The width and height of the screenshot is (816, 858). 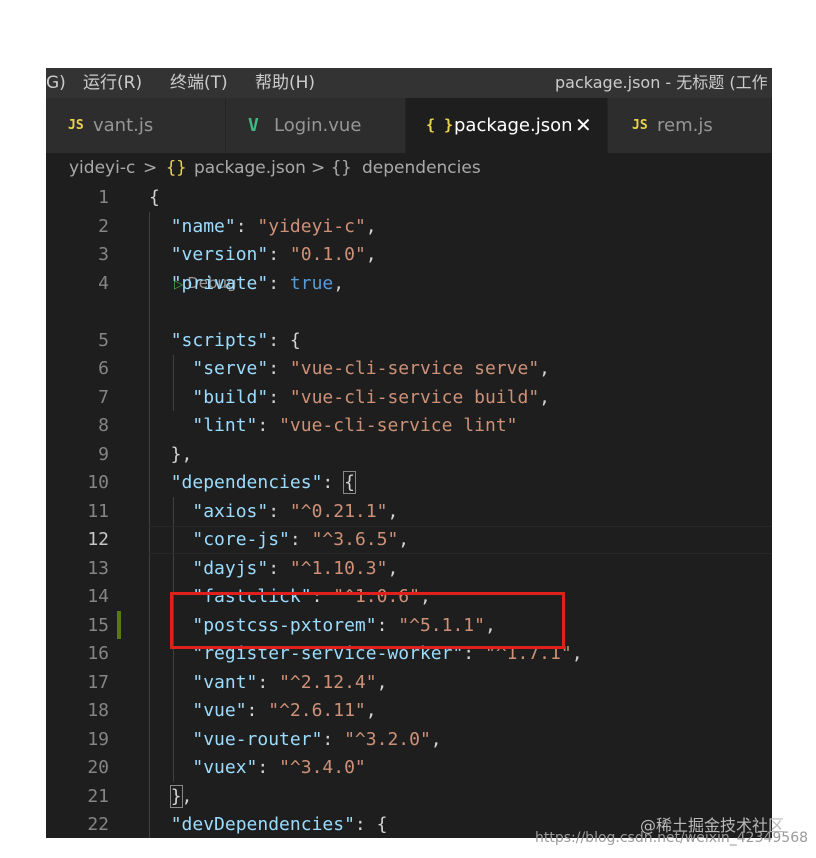 What do you see at coordinates (136, 125) in the screenshot?
I see `tab-vant-js: JS vant.js` at bounding box center [136, 125].